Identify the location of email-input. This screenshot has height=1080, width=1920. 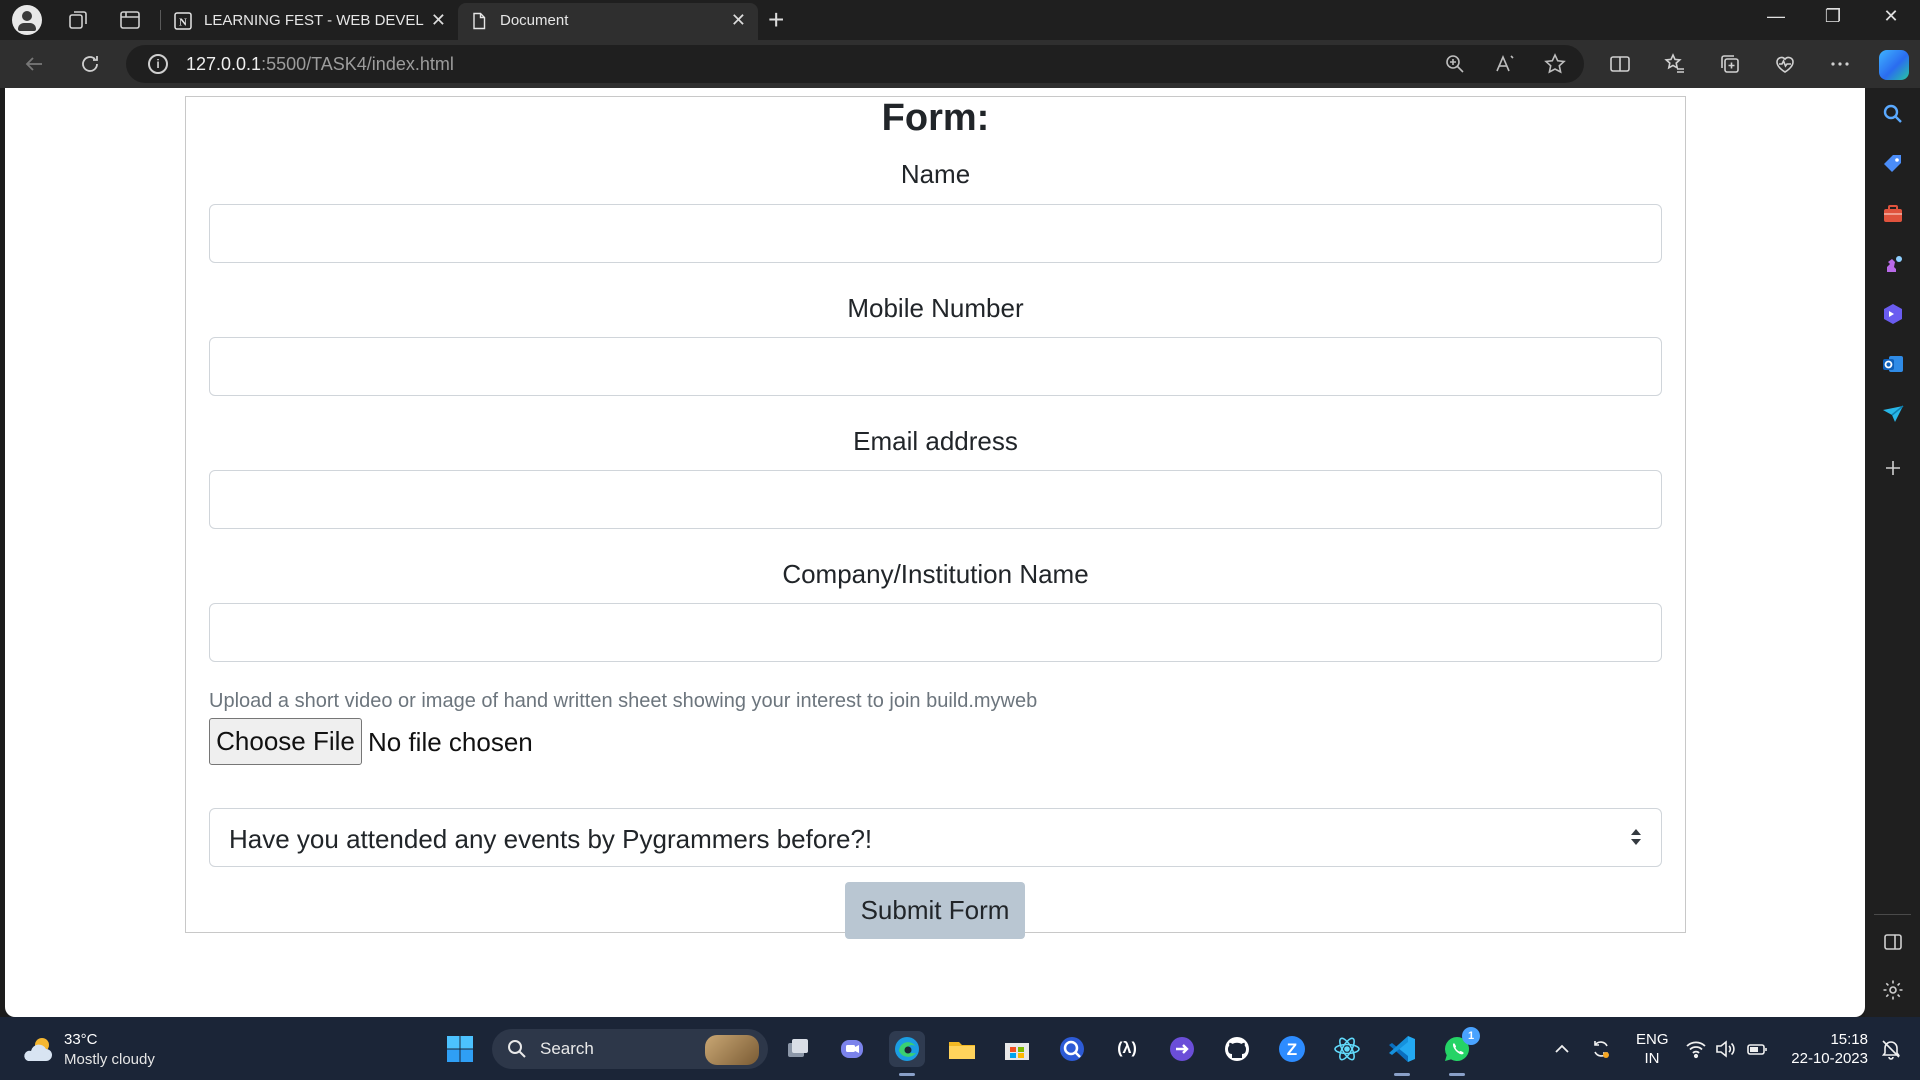
(935, 499).